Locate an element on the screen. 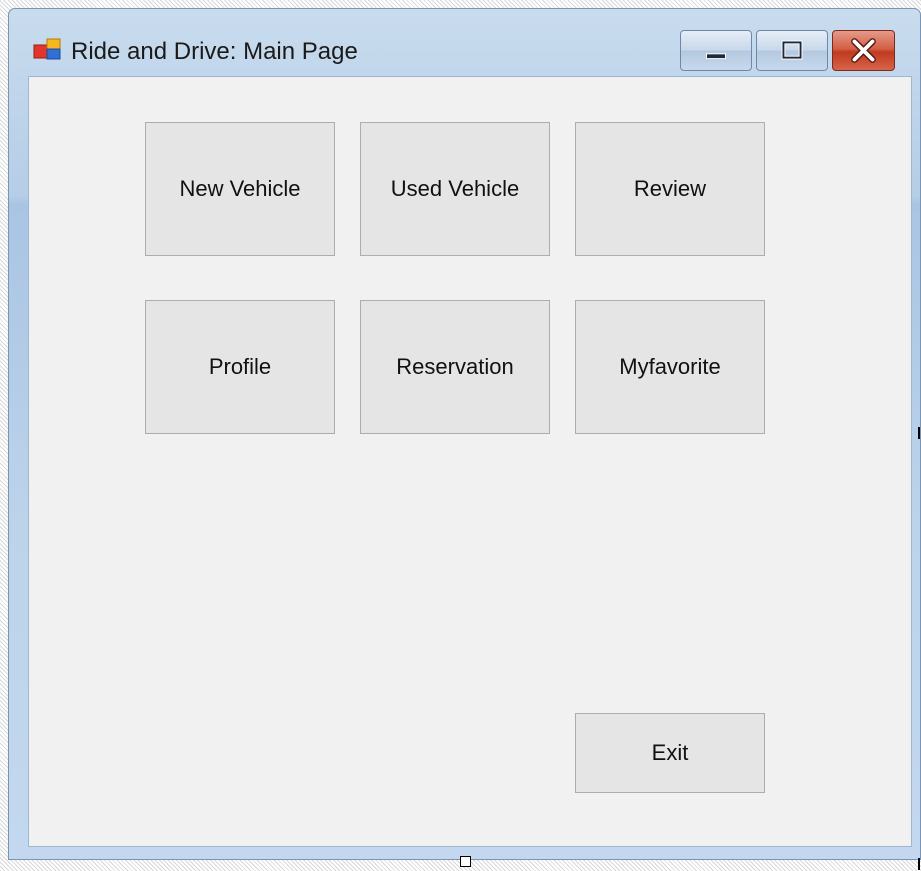  resize-handle-right is located at coordinates (919, 433).